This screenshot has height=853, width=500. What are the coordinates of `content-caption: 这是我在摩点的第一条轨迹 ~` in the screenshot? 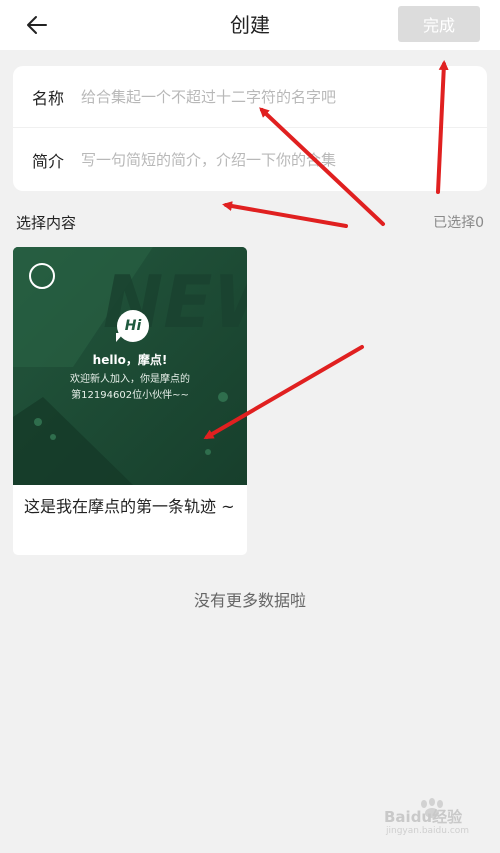 It's located at (129, 506).